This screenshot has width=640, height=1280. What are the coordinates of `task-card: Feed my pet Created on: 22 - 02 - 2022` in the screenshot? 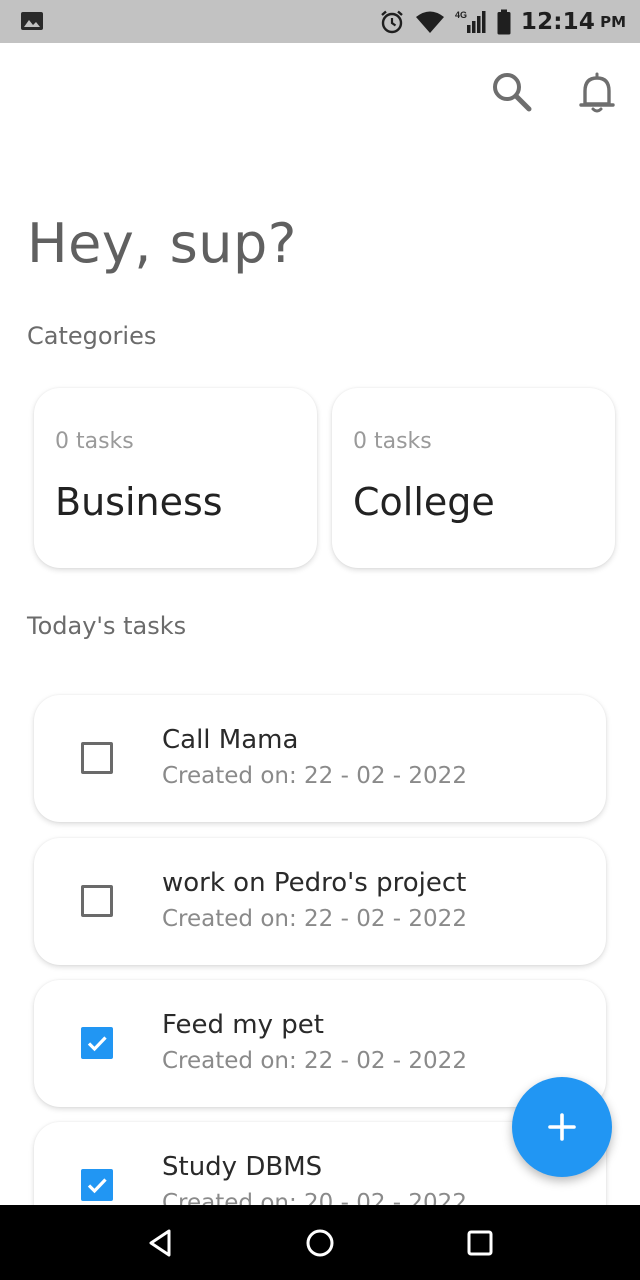 It's located at (320, 1043).